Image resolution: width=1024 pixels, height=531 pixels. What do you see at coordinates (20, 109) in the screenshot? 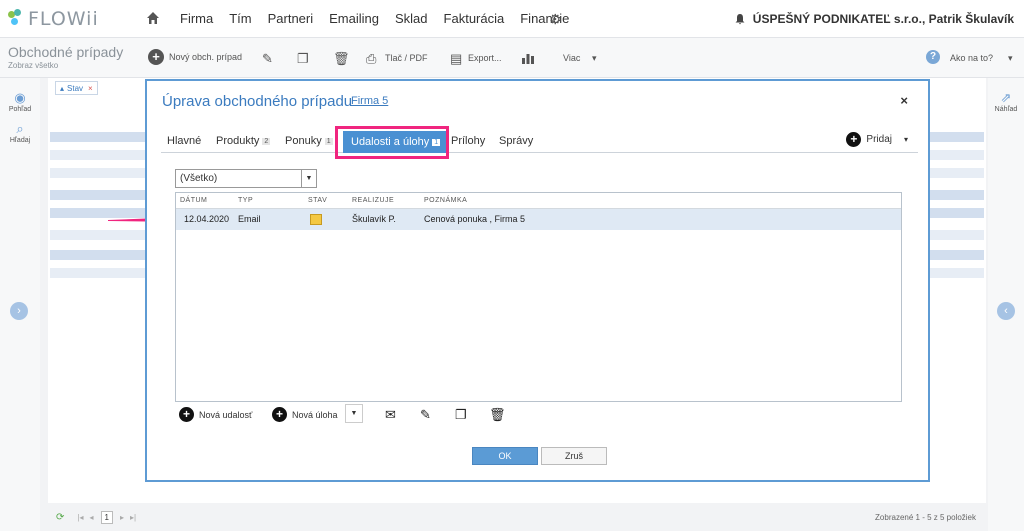
I see `view-label: Pohľad` at bounding box center [20, 109].